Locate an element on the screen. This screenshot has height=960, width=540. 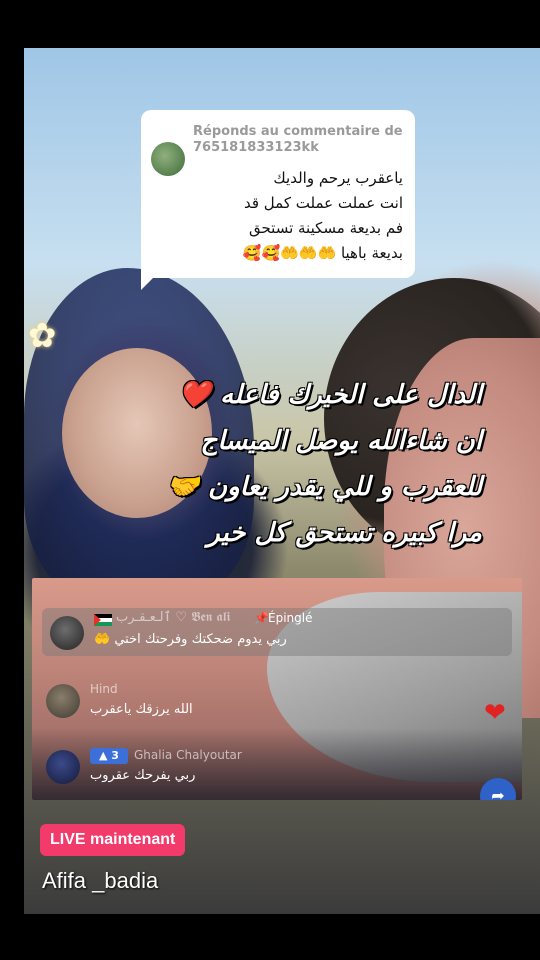
pinned-message: ربي يدوم ضحكتك وفرحتك اختي 🤲 is located at coordinates (190, 639).